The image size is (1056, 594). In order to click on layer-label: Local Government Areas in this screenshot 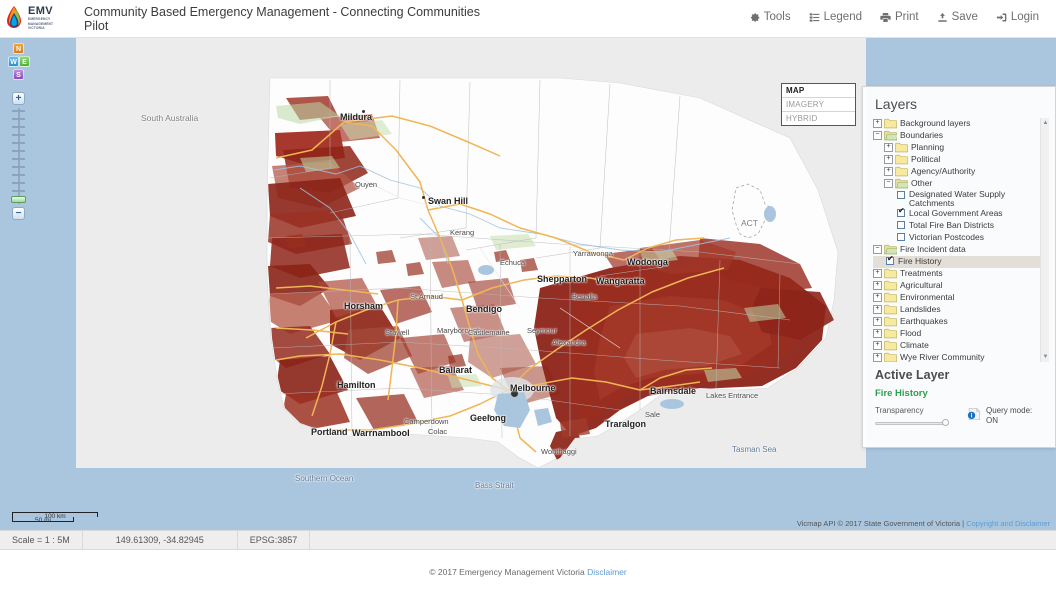, I will do `click(956, 213)`.